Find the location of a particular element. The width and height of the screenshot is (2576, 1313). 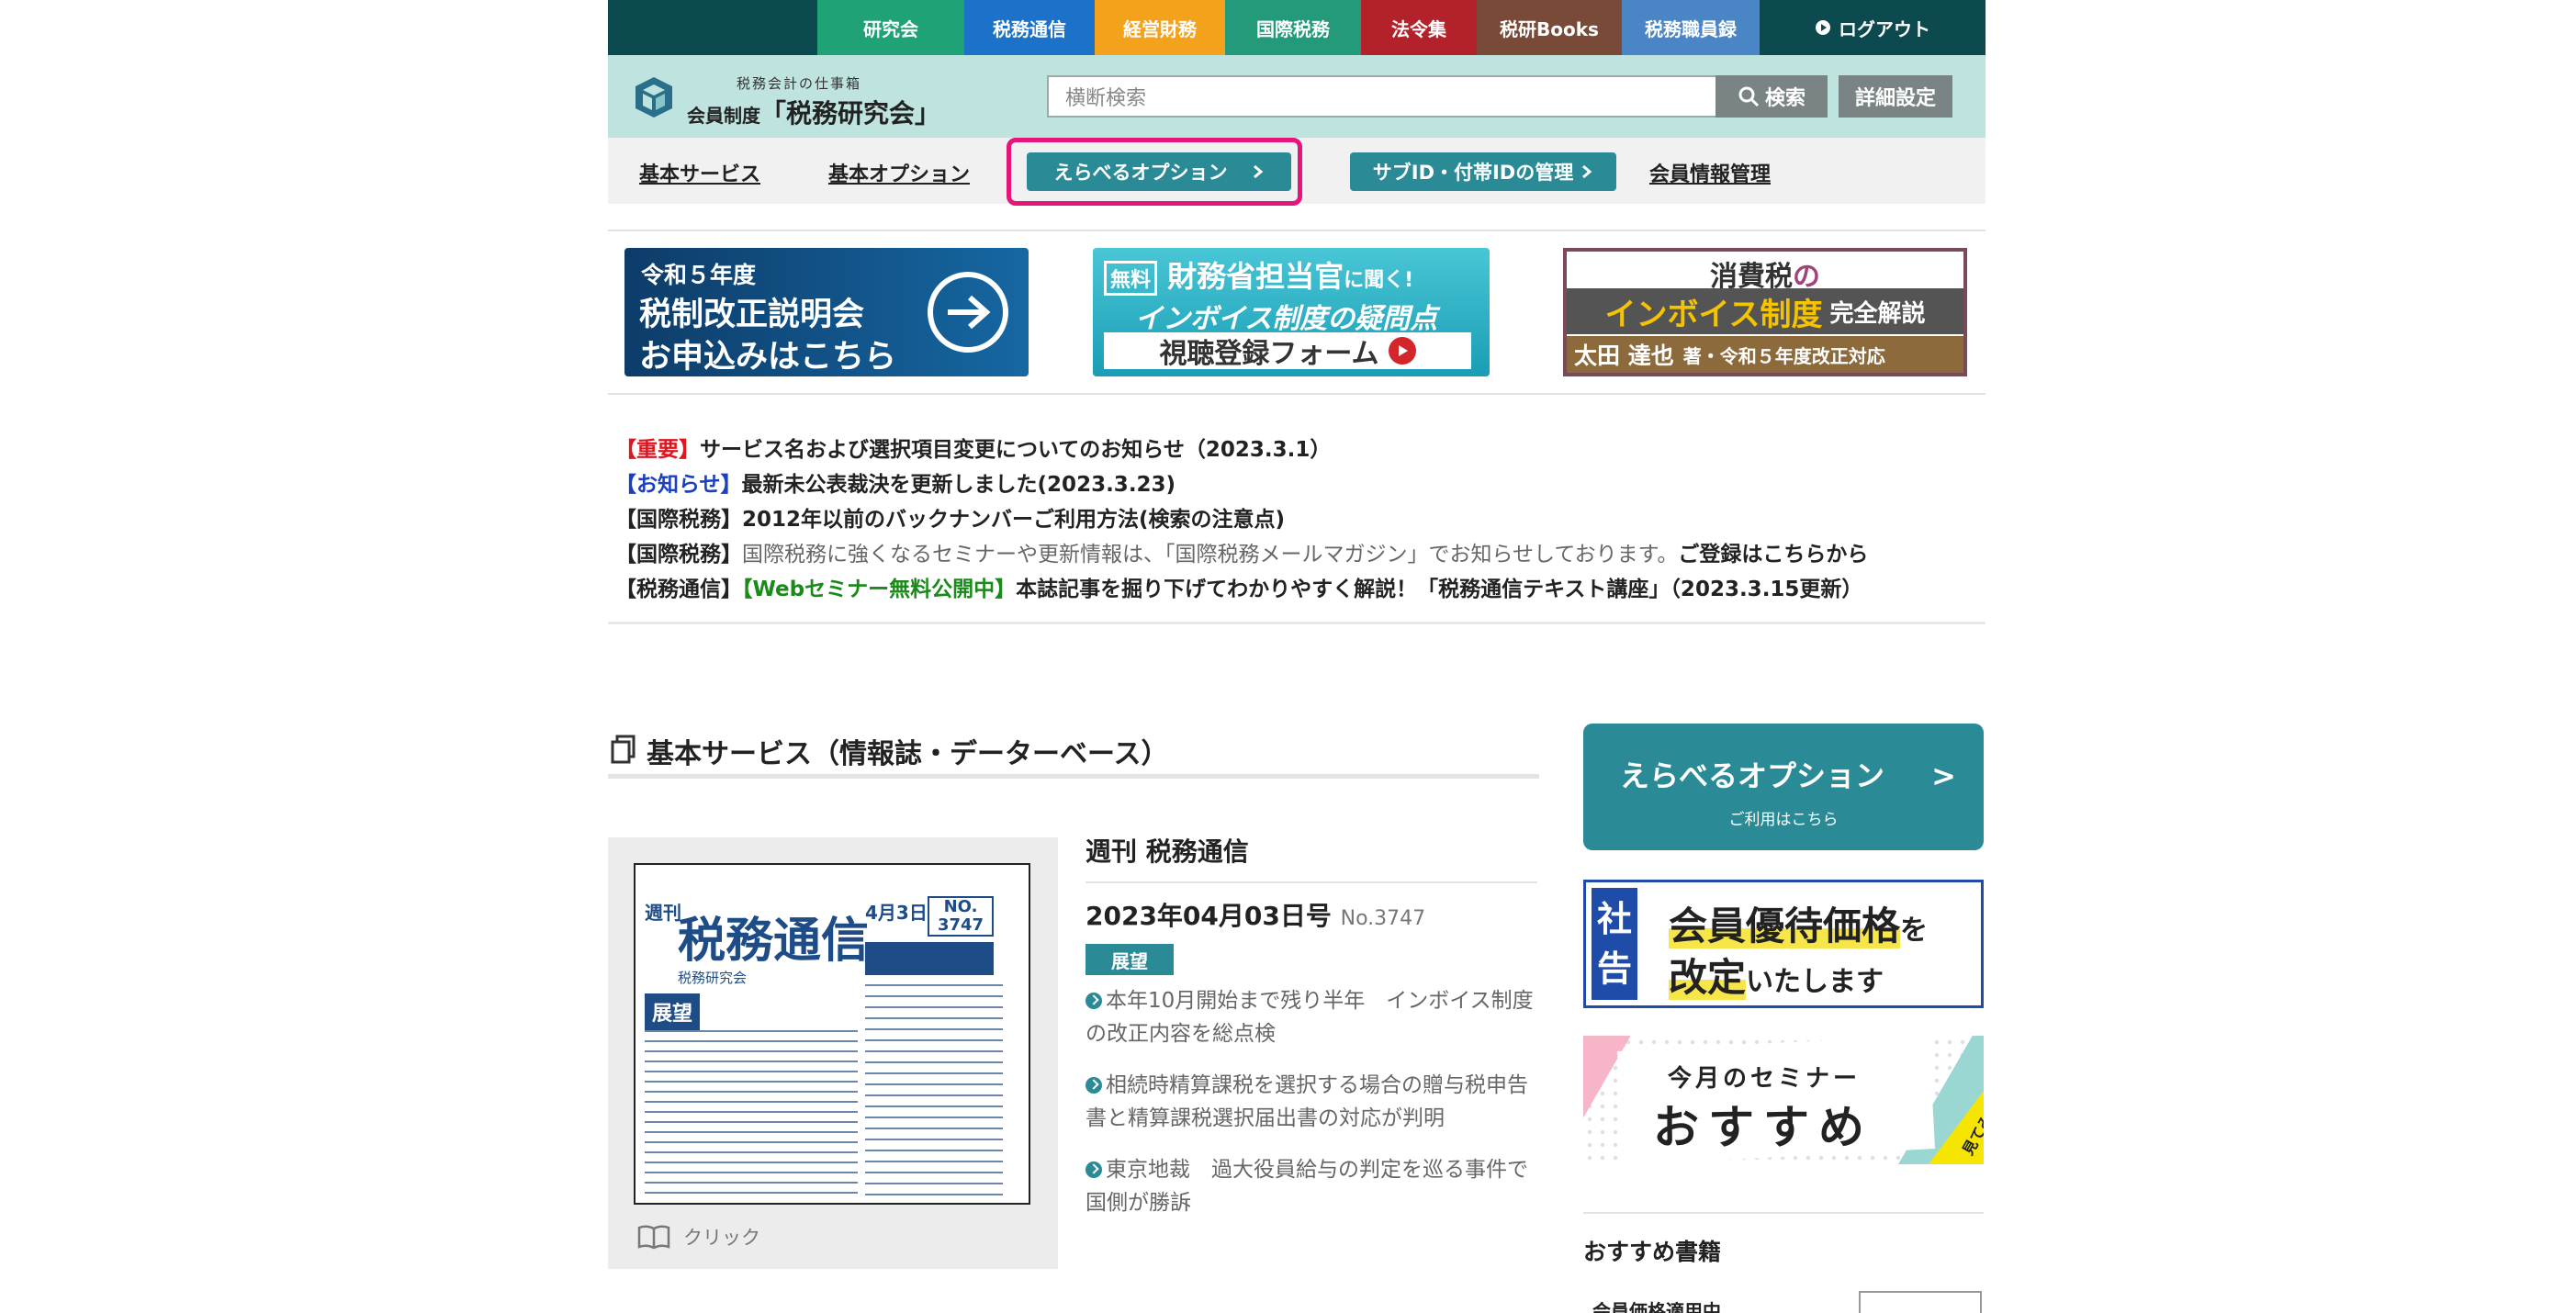

article-text: 本年10月開始まで残り半年 インボイス制度の改正内容を総点検 is located at coordinates (1310, 1018).